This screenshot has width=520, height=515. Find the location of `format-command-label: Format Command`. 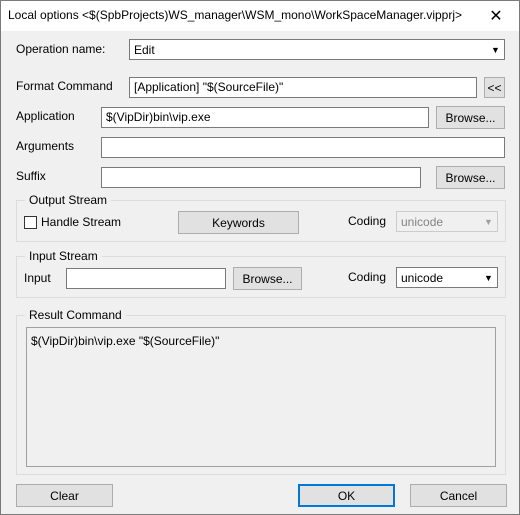

format-command-label: Format Command is located at coordinates (64, 86).